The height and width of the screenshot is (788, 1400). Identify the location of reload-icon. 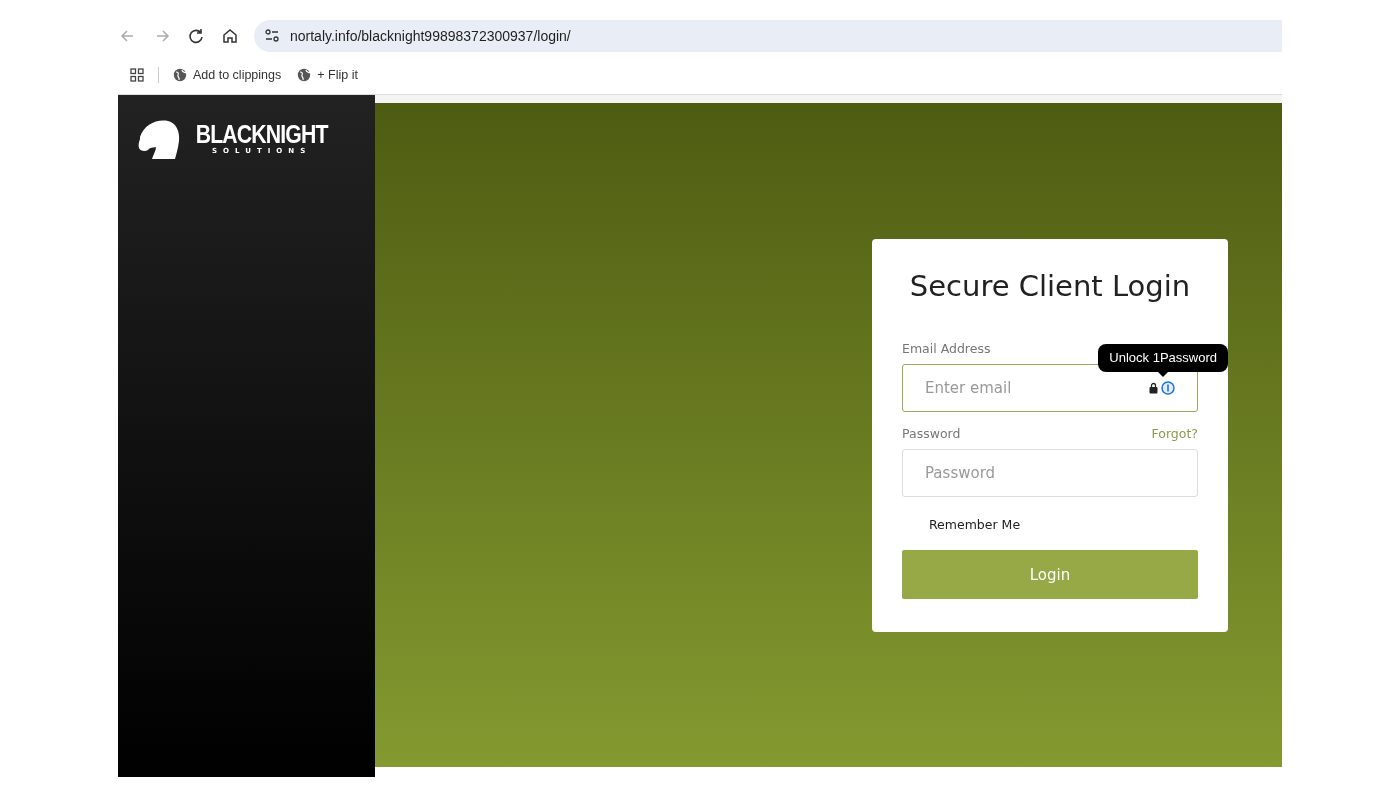
(196, 36).